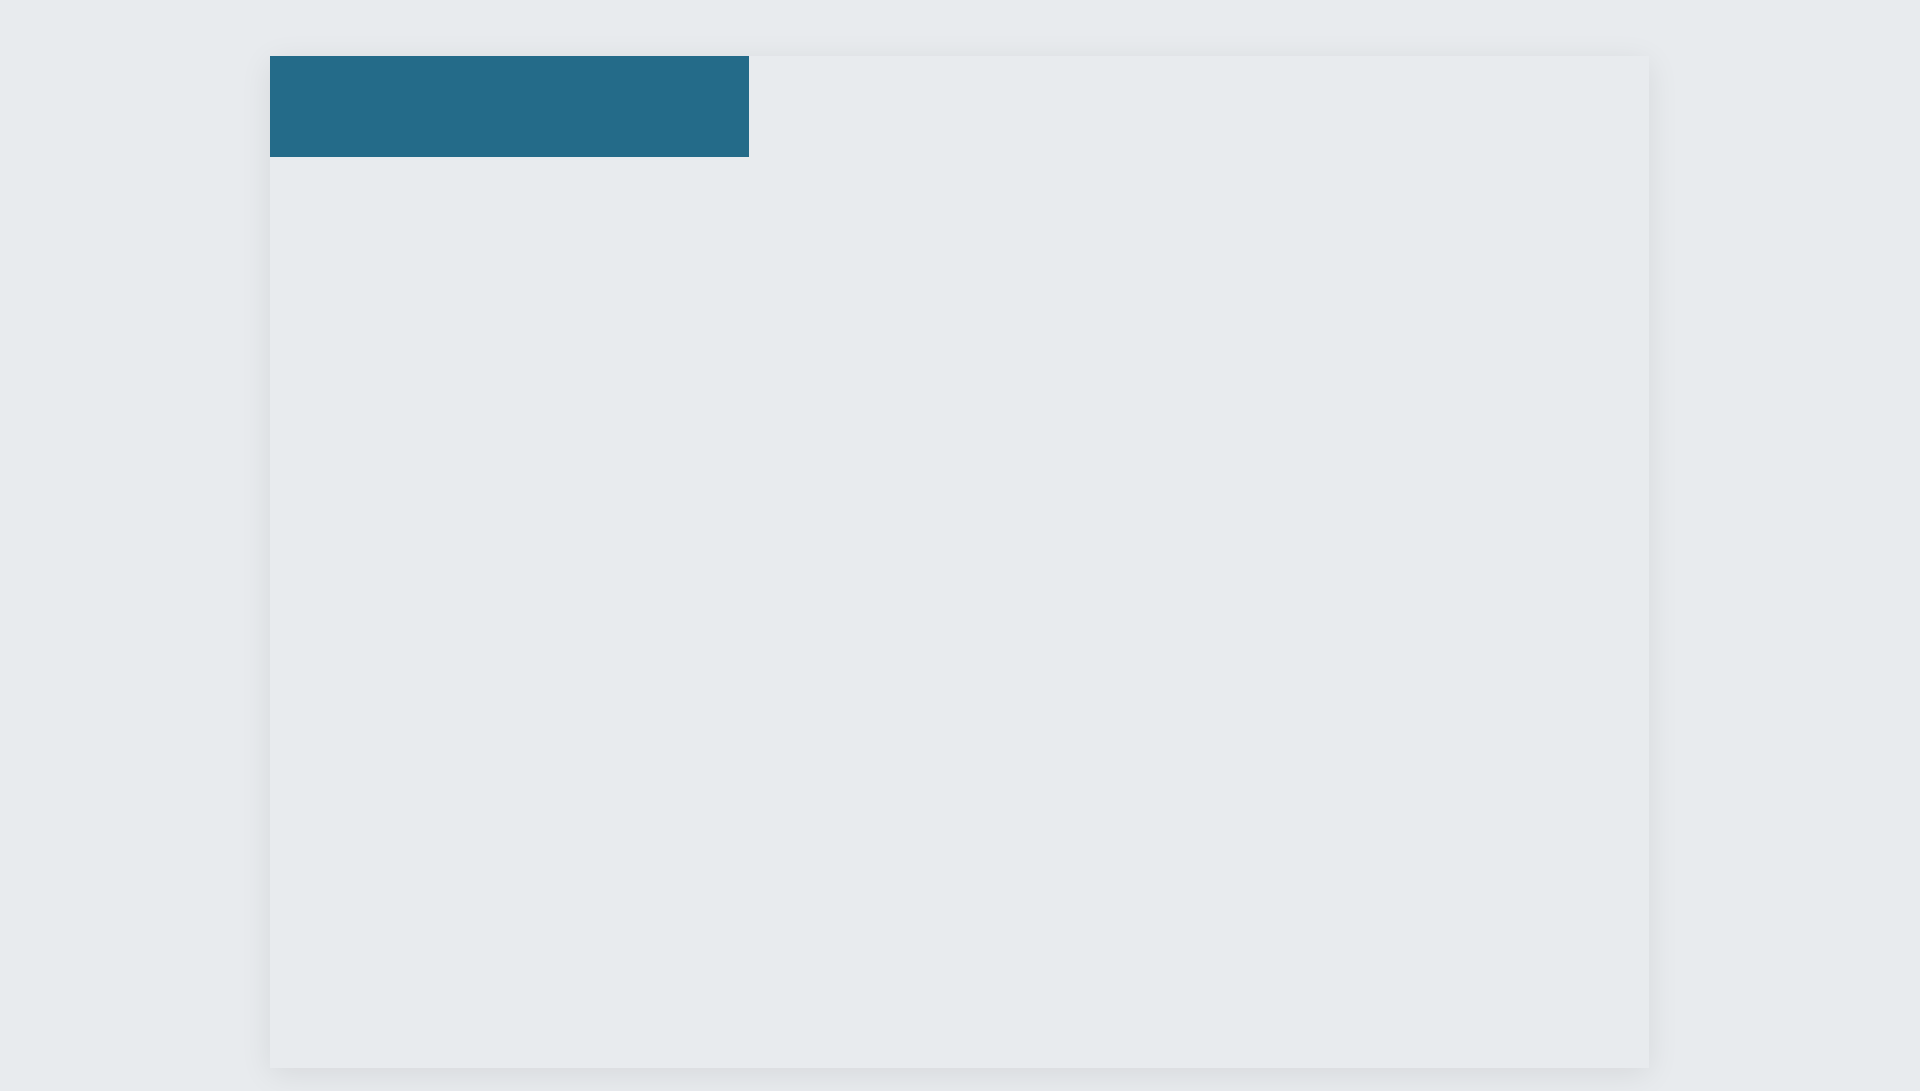 This screenshot has width=1920, height=1091. Describe the element at coordinates (509, 106) in the screenshot. I see `coverage-header` at that location.